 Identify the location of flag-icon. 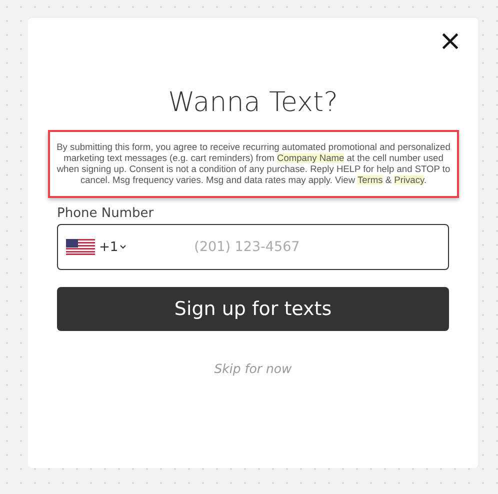
(80, 247).